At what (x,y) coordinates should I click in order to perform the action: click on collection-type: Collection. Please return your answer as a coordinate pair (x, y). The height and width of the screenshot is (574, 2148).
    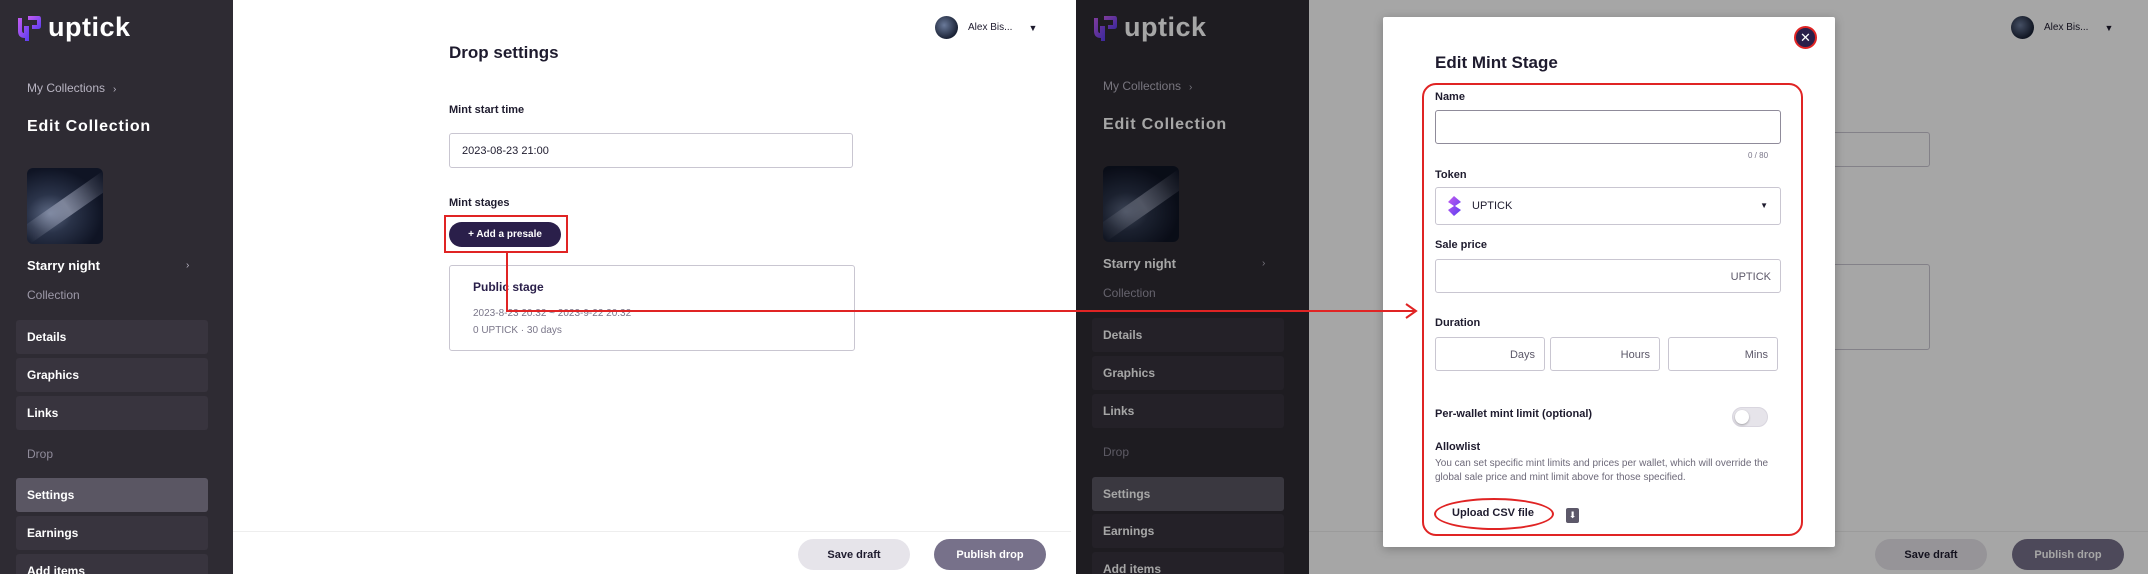
    Looking at the image, I should click on (53, 295).